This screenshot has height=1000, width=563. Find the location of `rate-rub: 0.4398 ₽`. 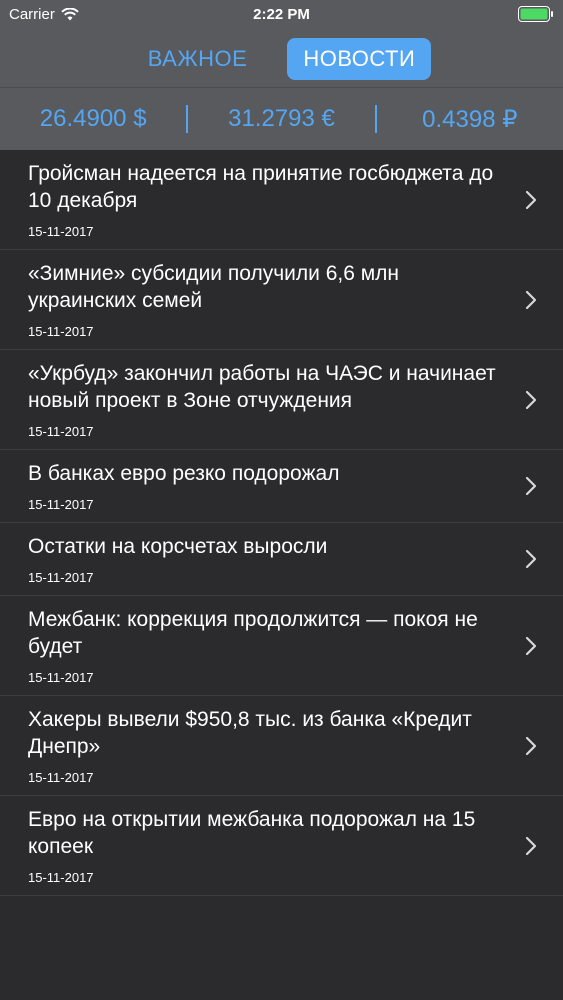

rate-rub: 0.4398 ₽ is located at coordinates (470, 119).